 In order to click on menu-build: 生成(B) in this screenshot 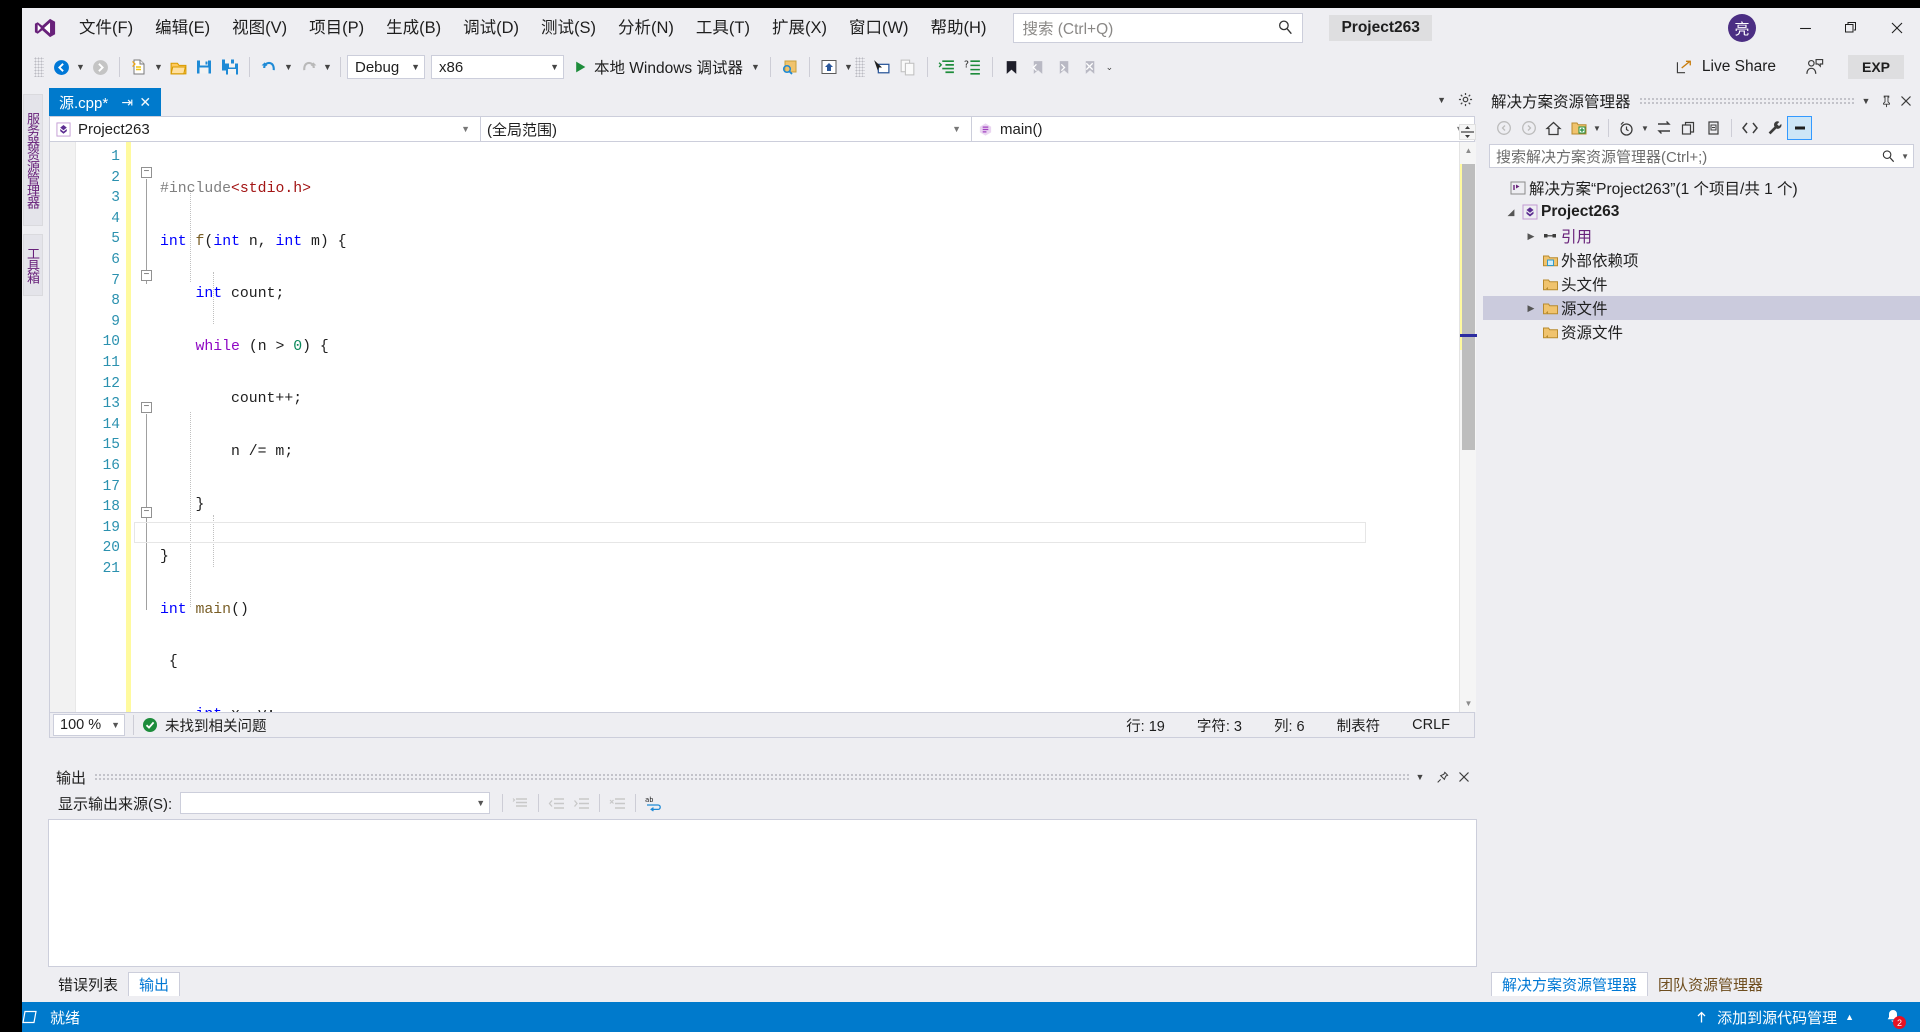, I will do `click(413, 28)`.